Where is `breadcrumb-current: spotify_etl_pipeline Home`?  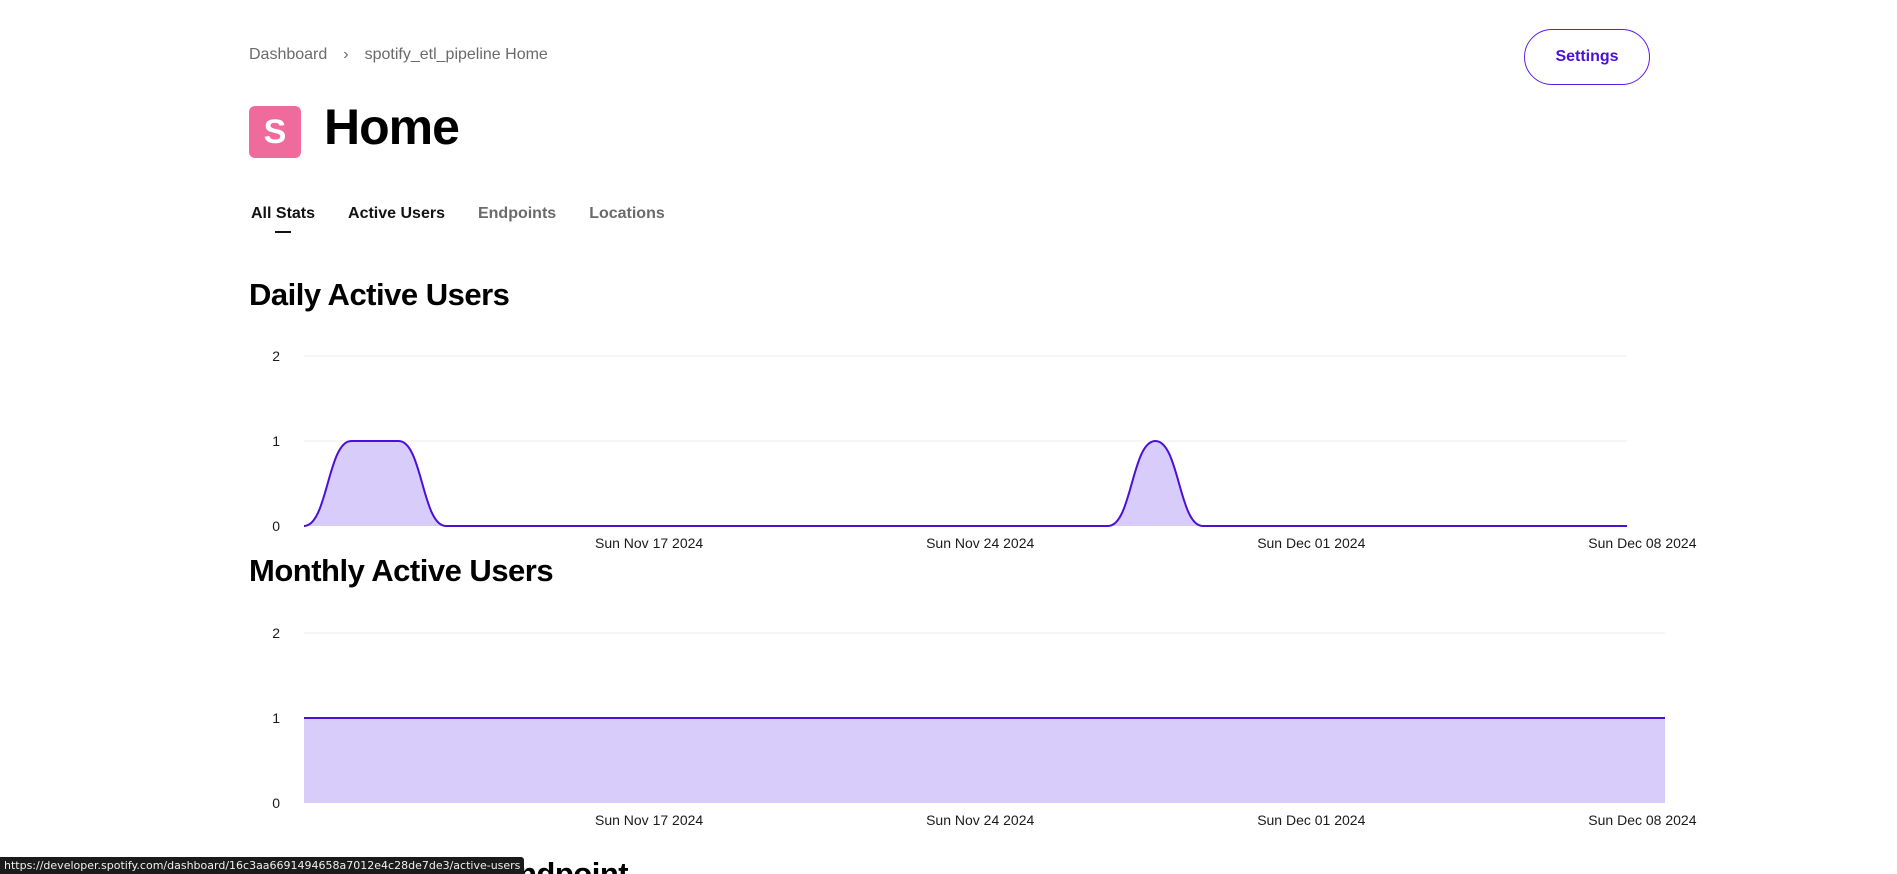 breadcrumb-current: spotify_etl_pipeline Home is located at coordinates (456, 55).